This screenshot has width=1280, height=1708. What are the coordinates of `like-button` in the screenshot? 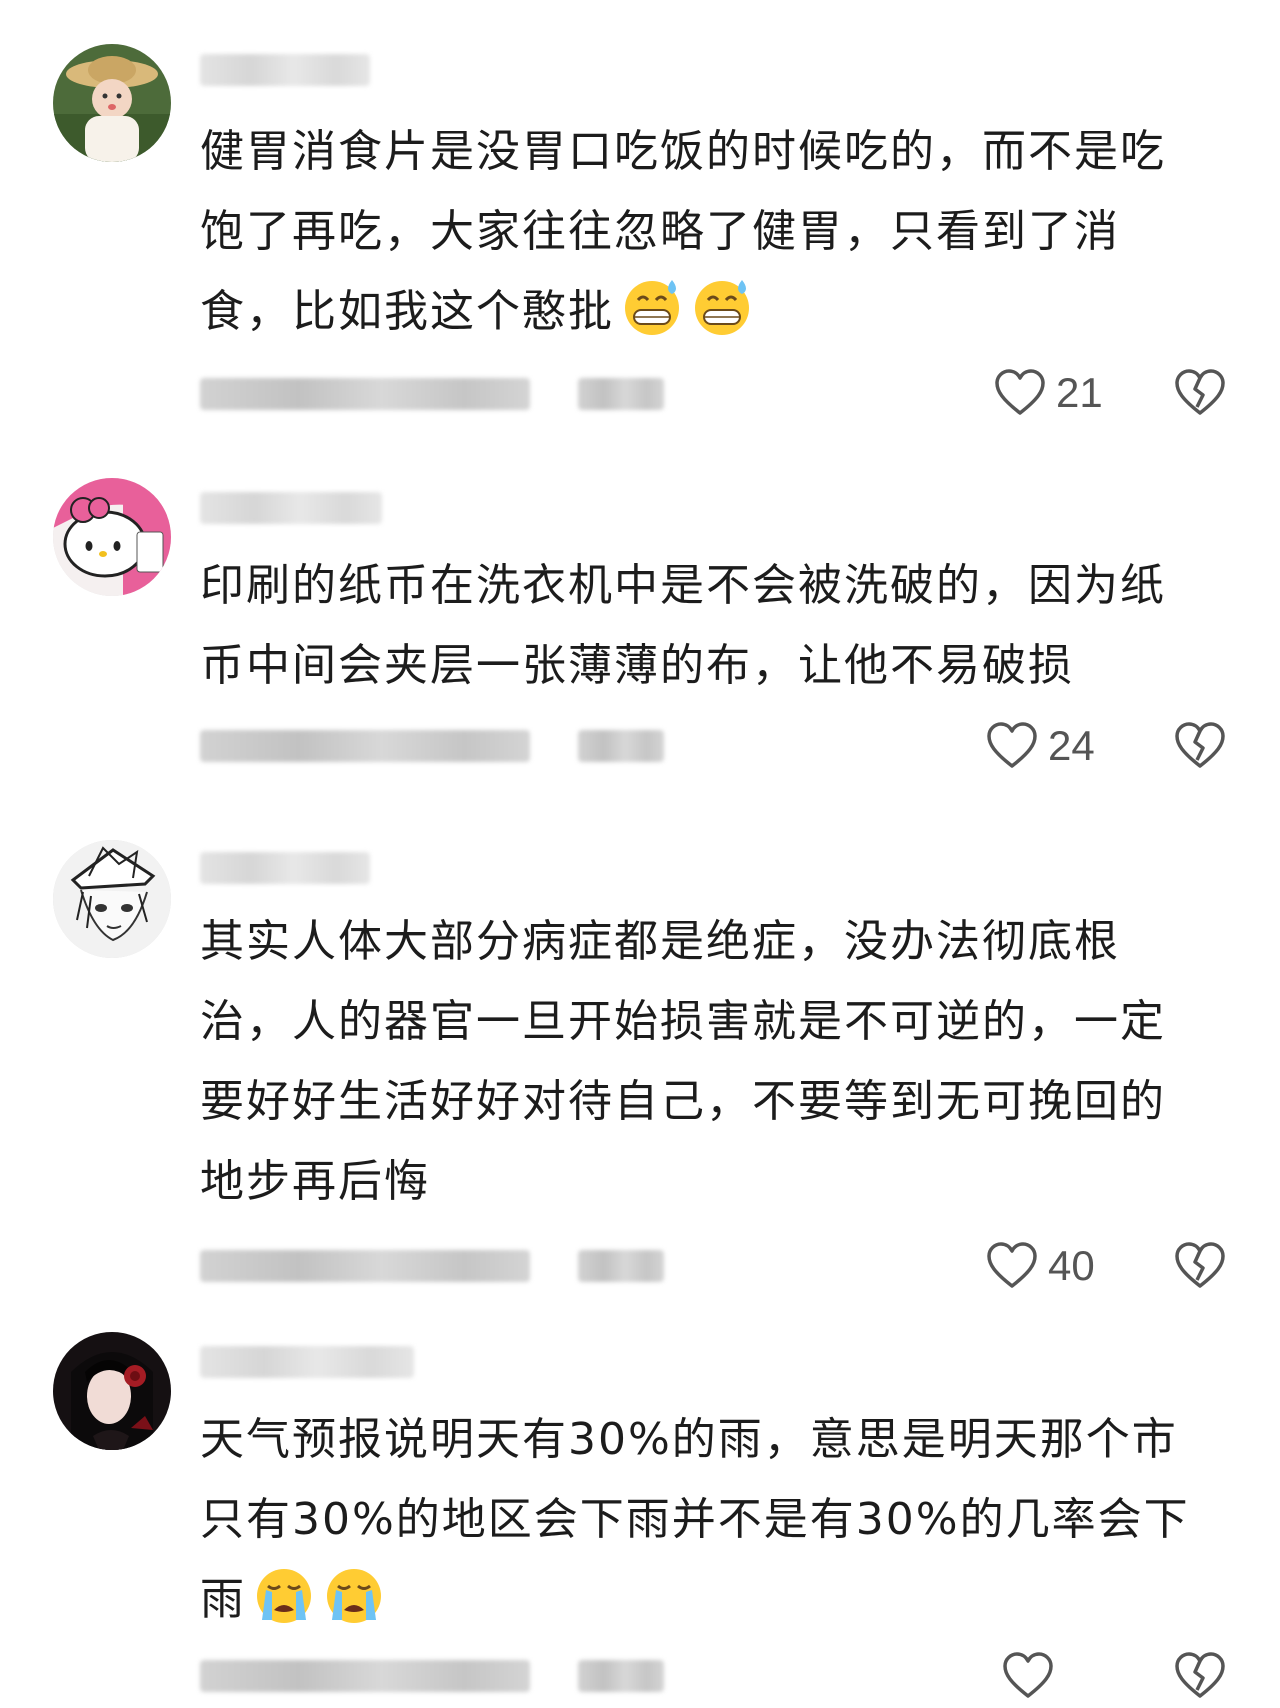 It's located at (1032, 1676).